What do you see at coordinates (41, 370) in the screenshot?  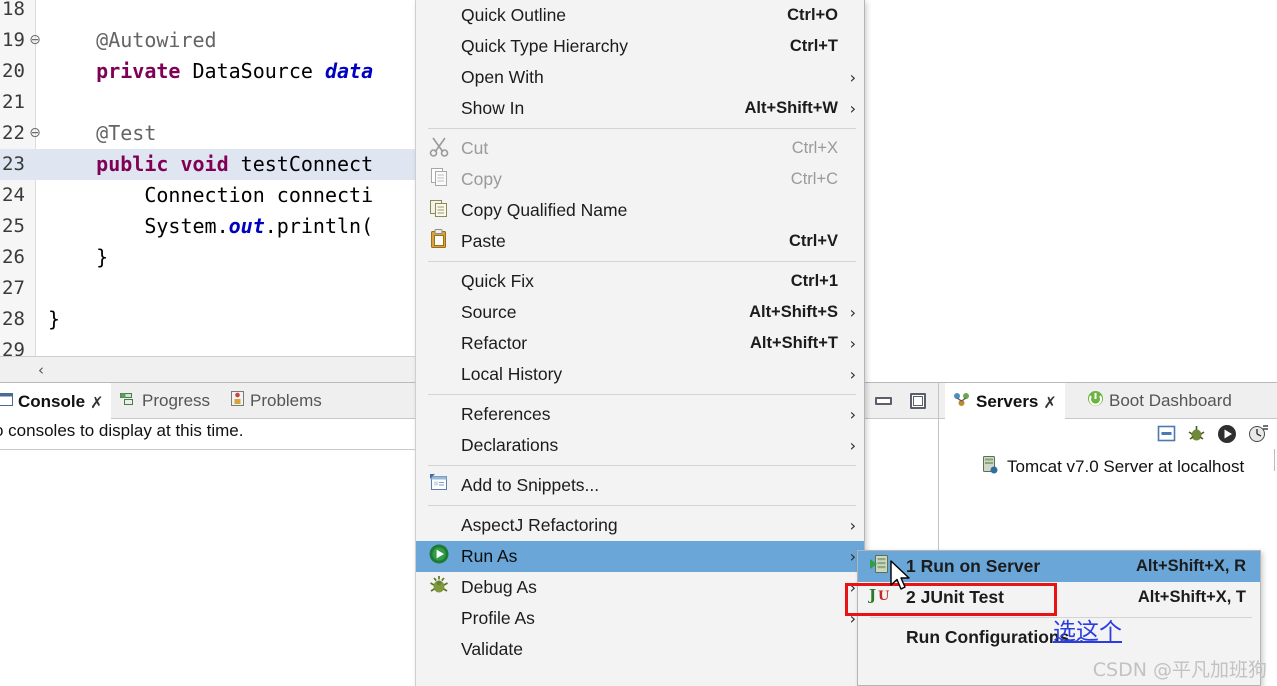 I see `scroll-left-icon: ‹` at bounding box center [41, 370].